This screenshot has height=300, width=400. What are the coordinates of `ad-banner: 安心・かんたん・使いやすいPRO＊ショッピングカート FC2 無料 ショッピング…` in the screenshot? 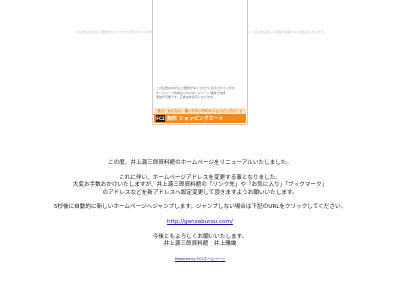 It's located at (200, 115).